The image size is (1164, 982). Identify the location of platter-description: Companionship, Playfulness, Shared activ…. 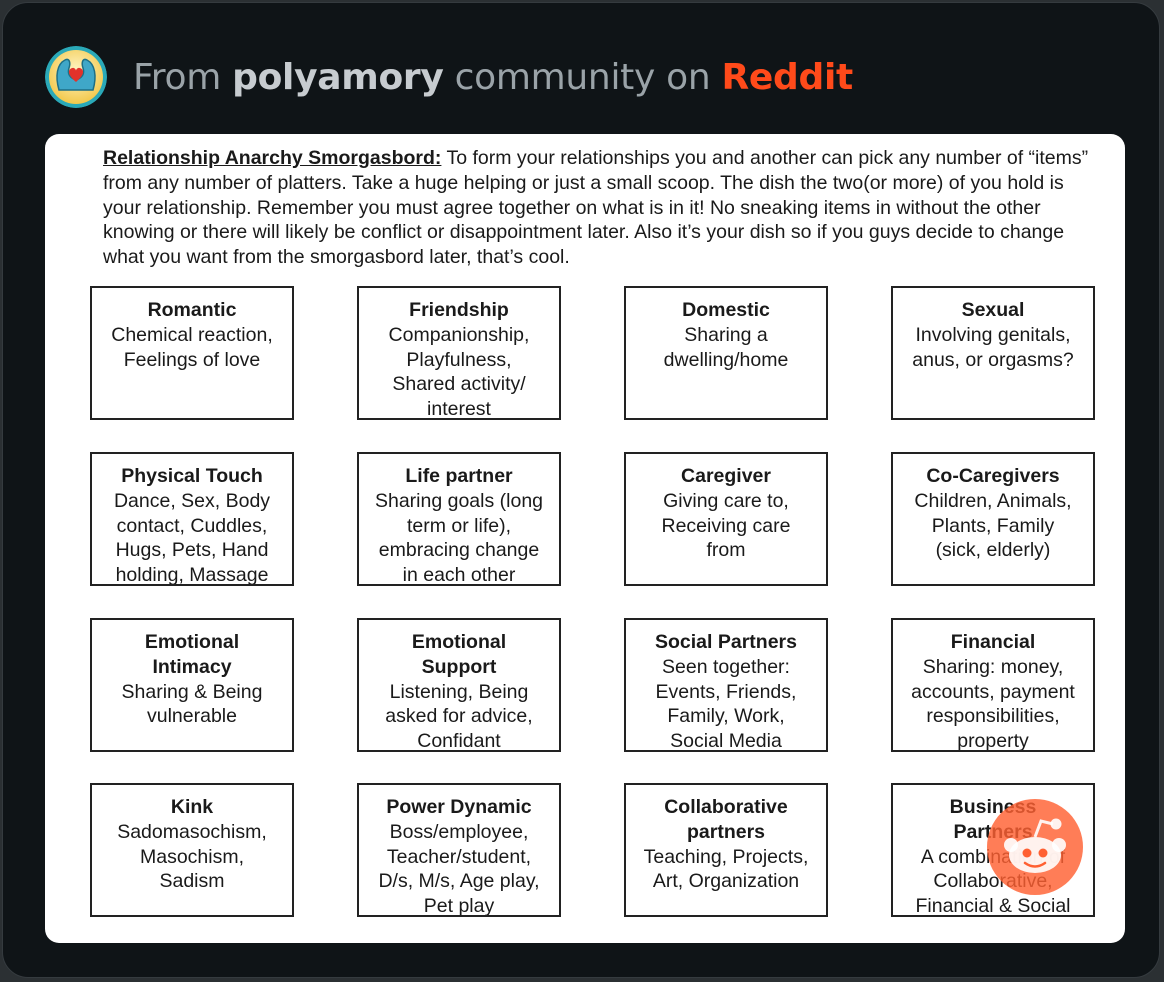
(459, 371).